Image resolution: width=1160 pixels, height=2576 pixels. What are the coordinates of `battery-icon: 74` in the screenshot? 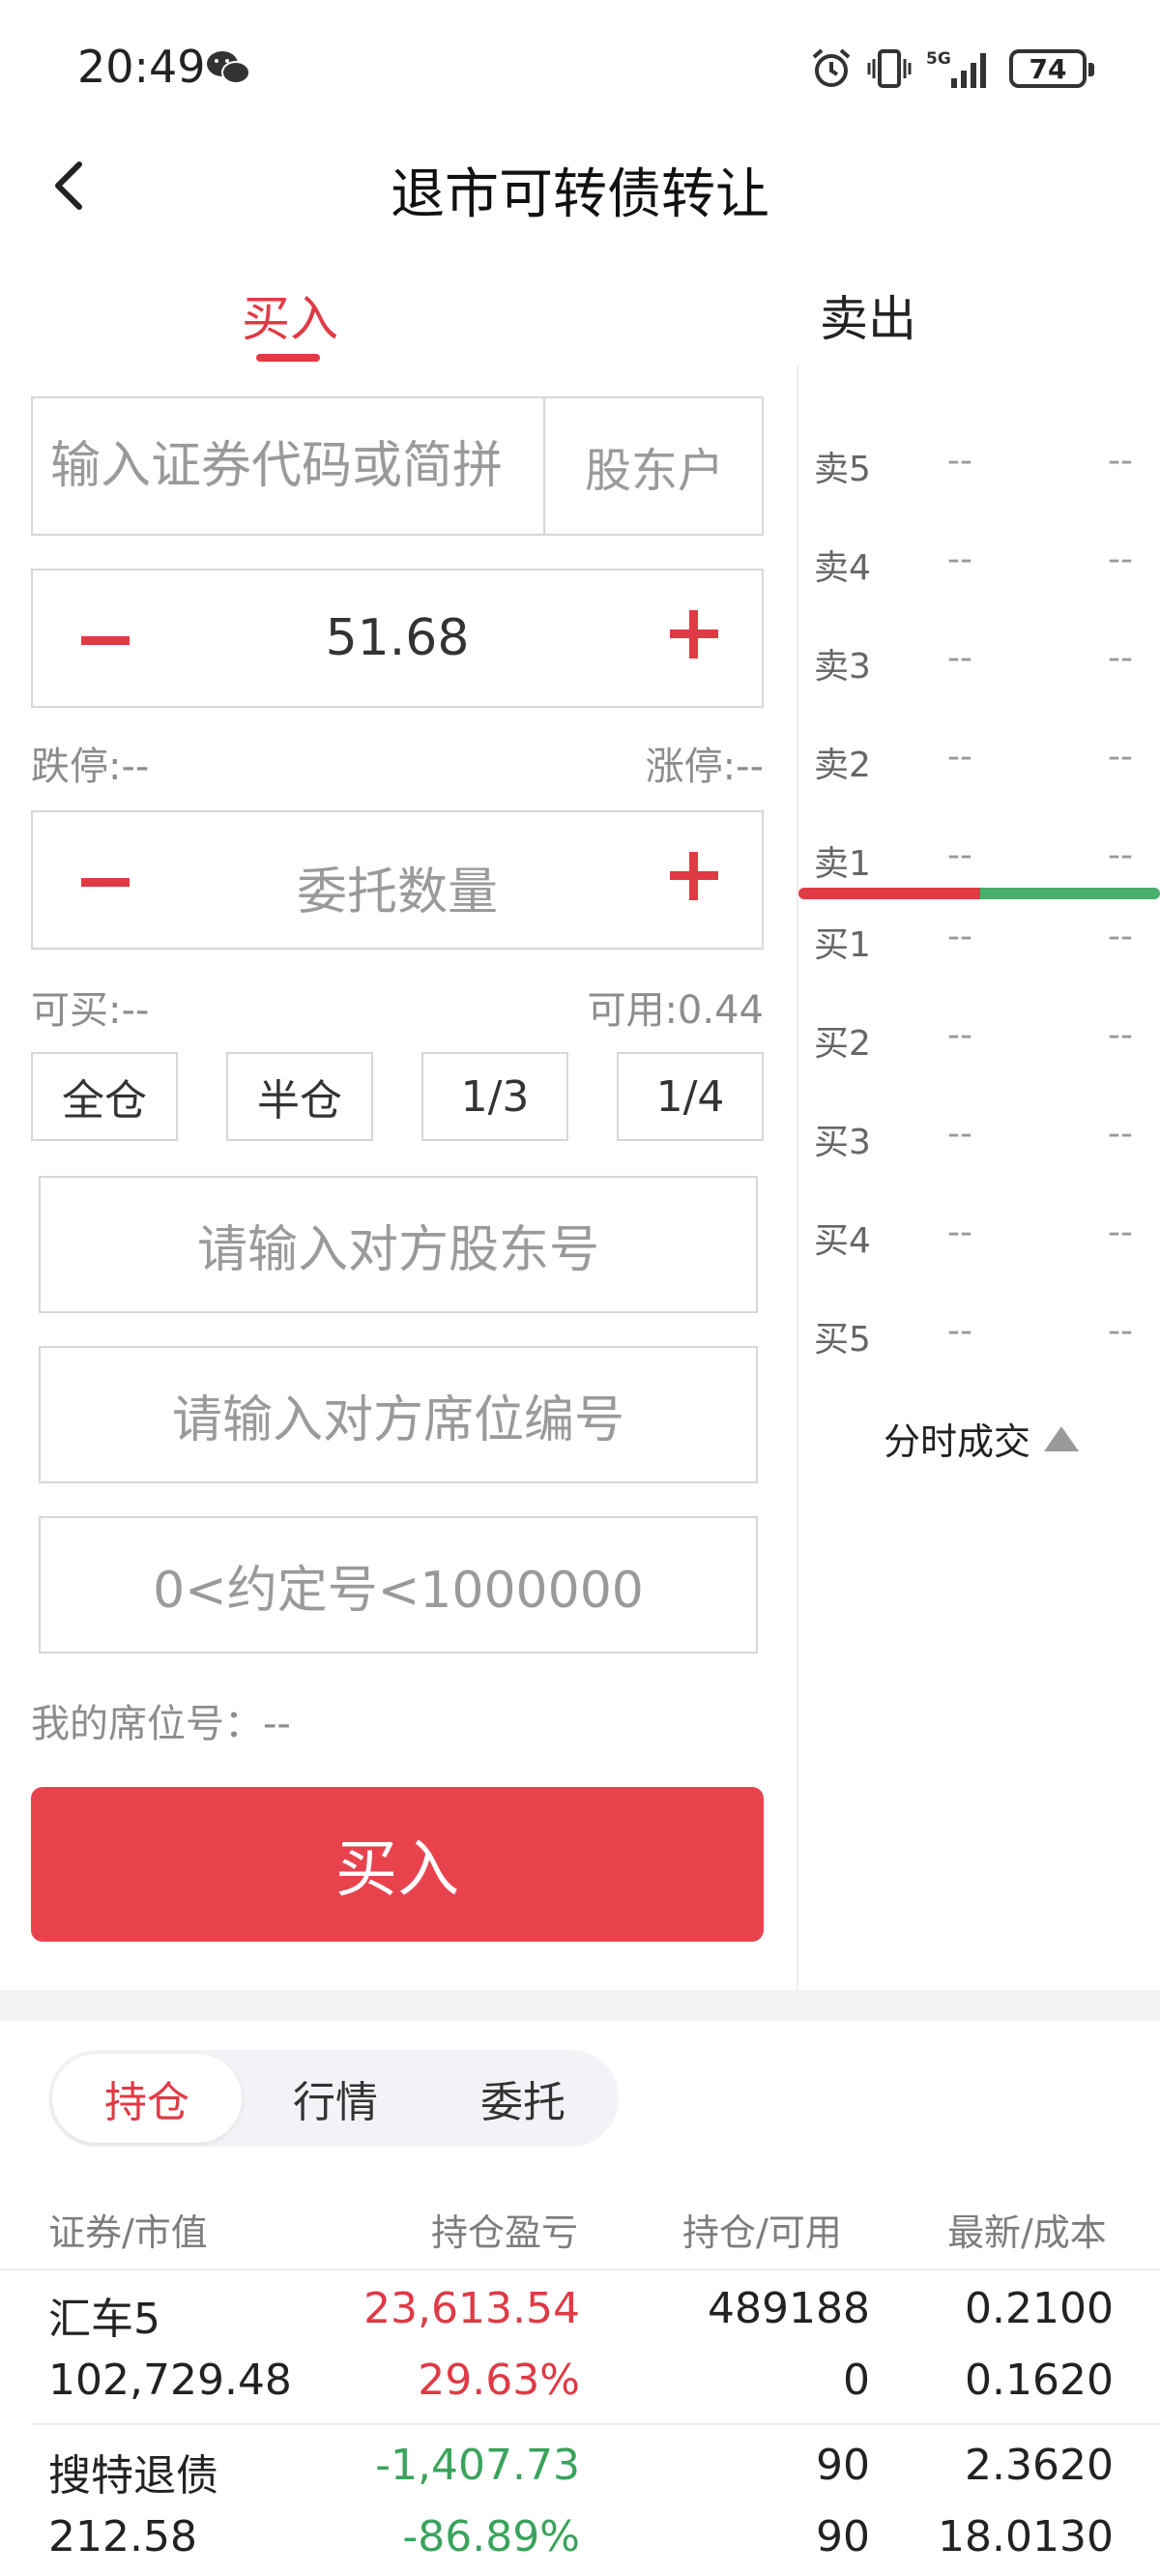 It's located at (1052, 68).